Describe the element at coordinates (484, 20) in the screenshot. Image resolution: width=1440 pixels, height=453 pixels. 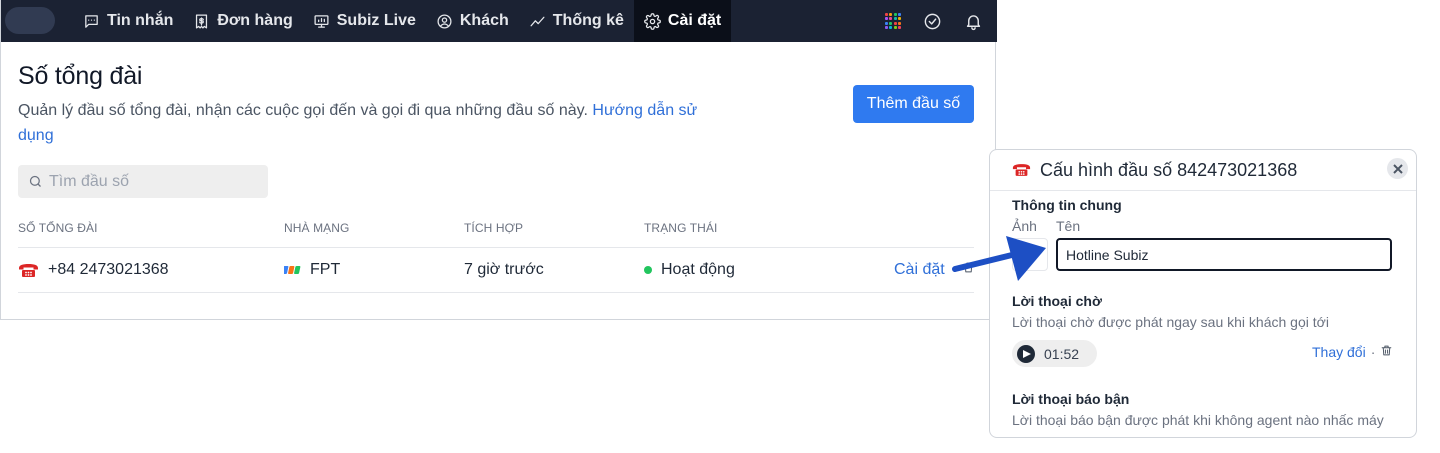
I see `nav-item-label: Khách` at that location.